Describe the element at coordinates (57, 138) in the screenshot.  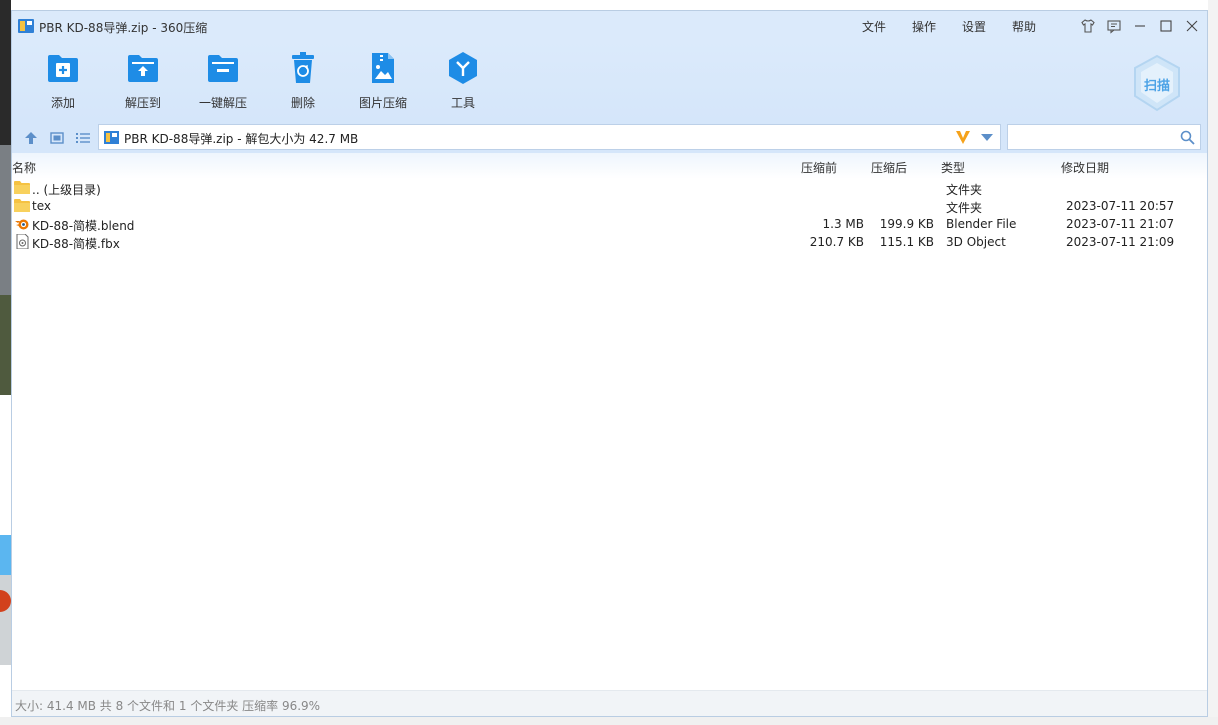
I see `thumbnail-view-icon` at that location.